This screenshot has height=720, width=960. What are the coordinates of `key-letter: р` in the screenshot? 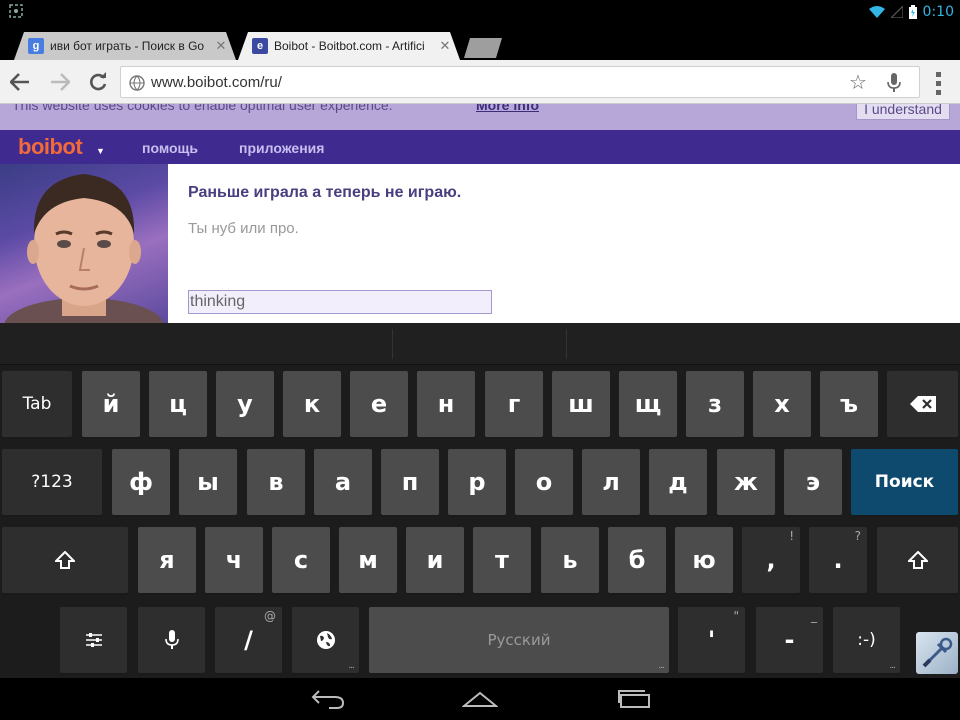 It's located at (477, 482).